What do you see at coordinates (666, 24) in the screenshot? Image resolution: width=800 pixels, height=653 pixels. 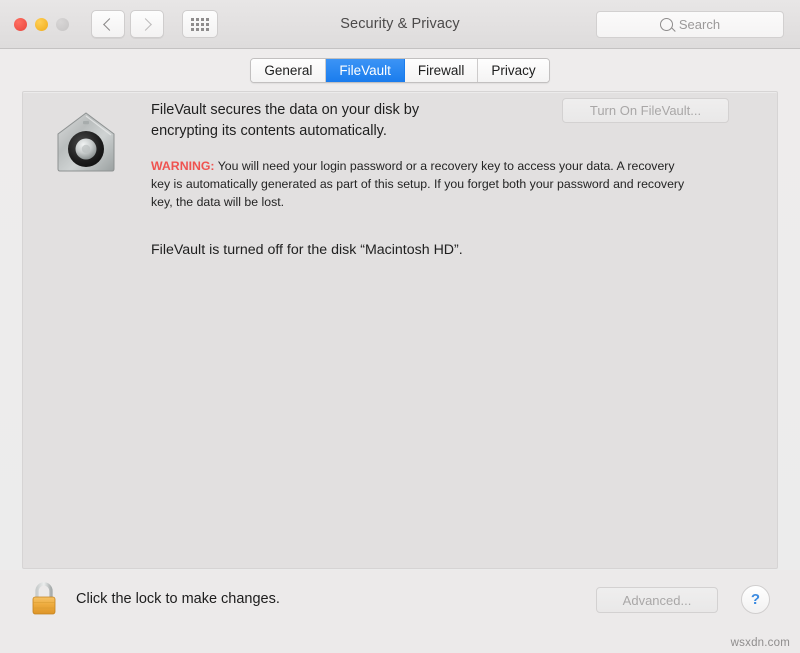 I see `search-icon` at bounding box center [666, 24].